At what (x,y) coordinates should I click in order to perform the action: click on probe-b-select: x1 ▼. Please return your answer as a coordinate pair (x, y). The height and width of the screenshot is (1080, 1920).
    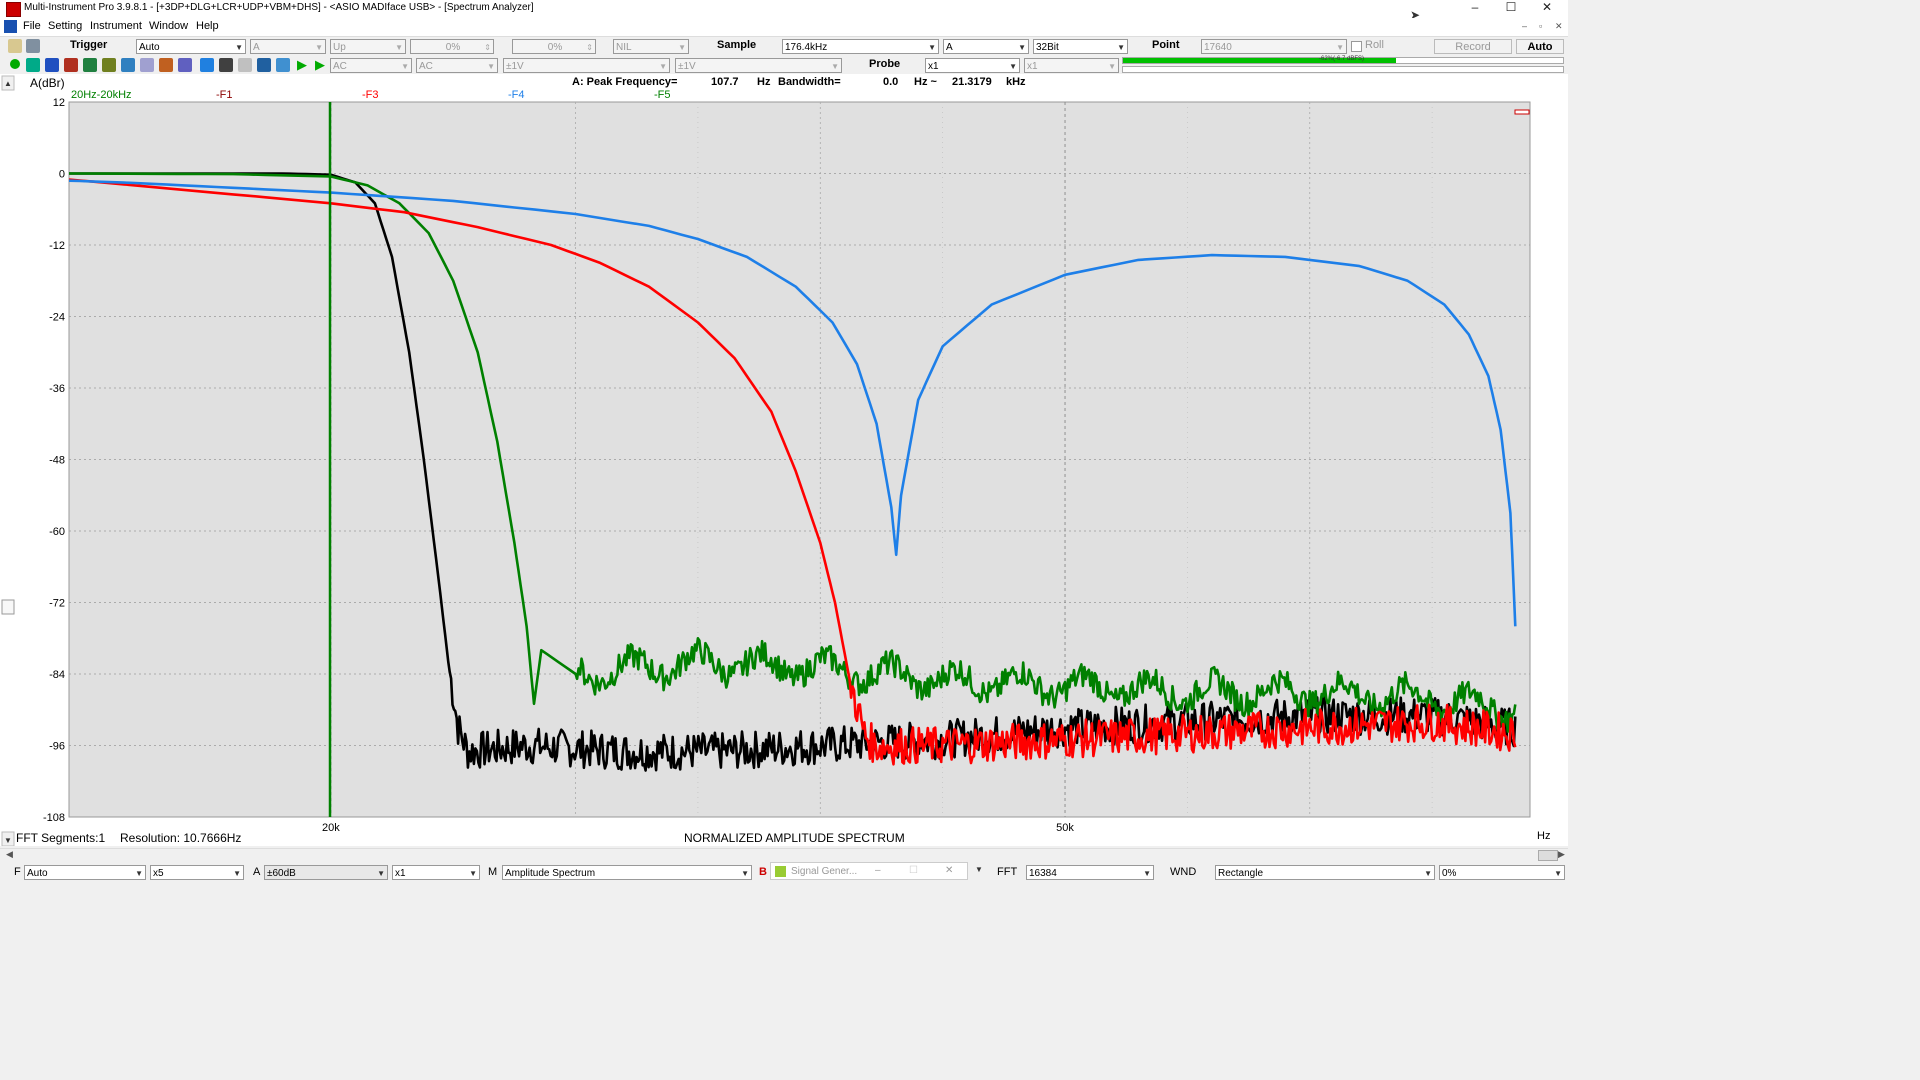
    Looking at the image, I should click on (1071, 65).